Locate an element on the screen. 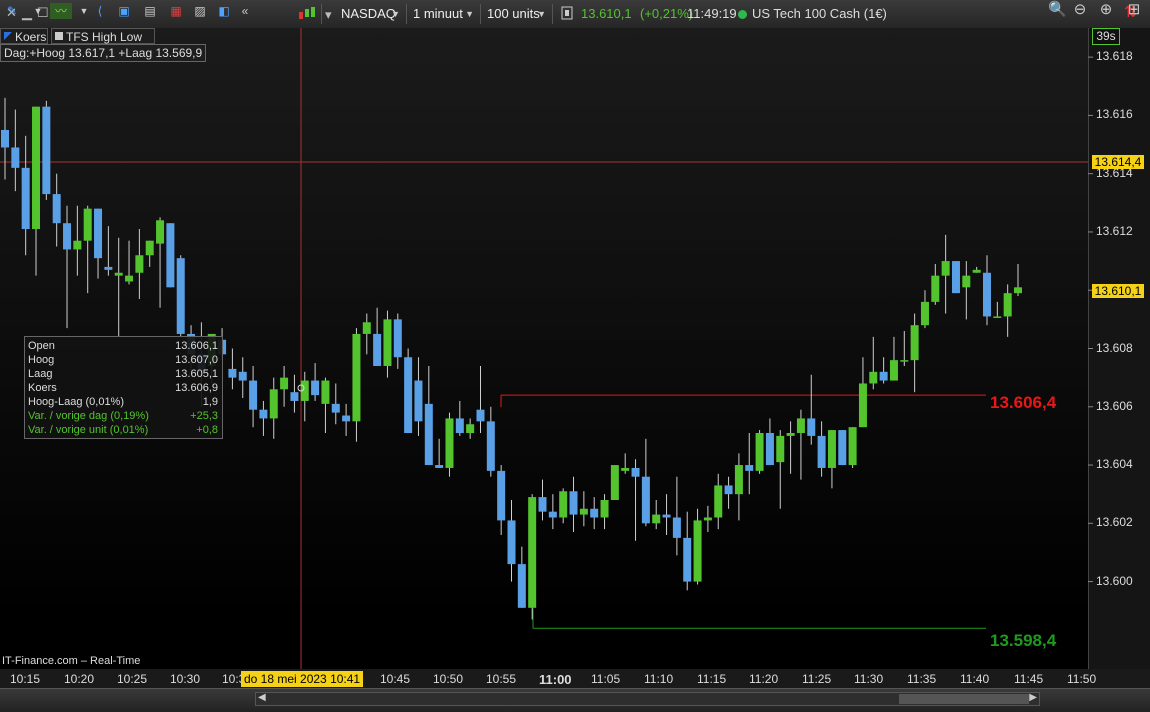  legend-indicator: TFS High Low v2 is located at coordinates (103, 44).